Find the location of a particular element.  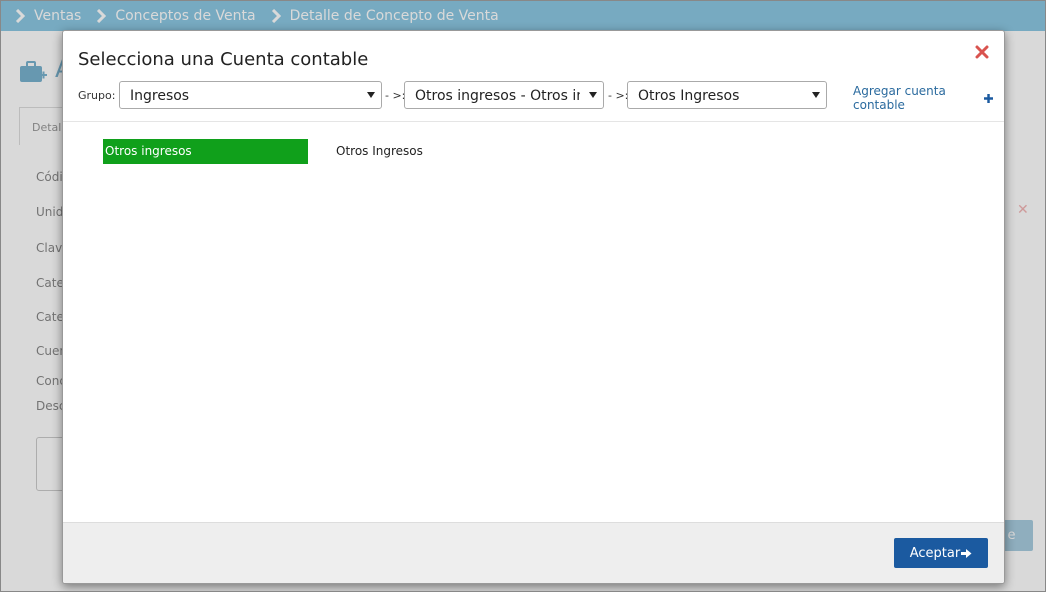

account-item-selected: Otros ingresos is located at coordinates (205, 151).